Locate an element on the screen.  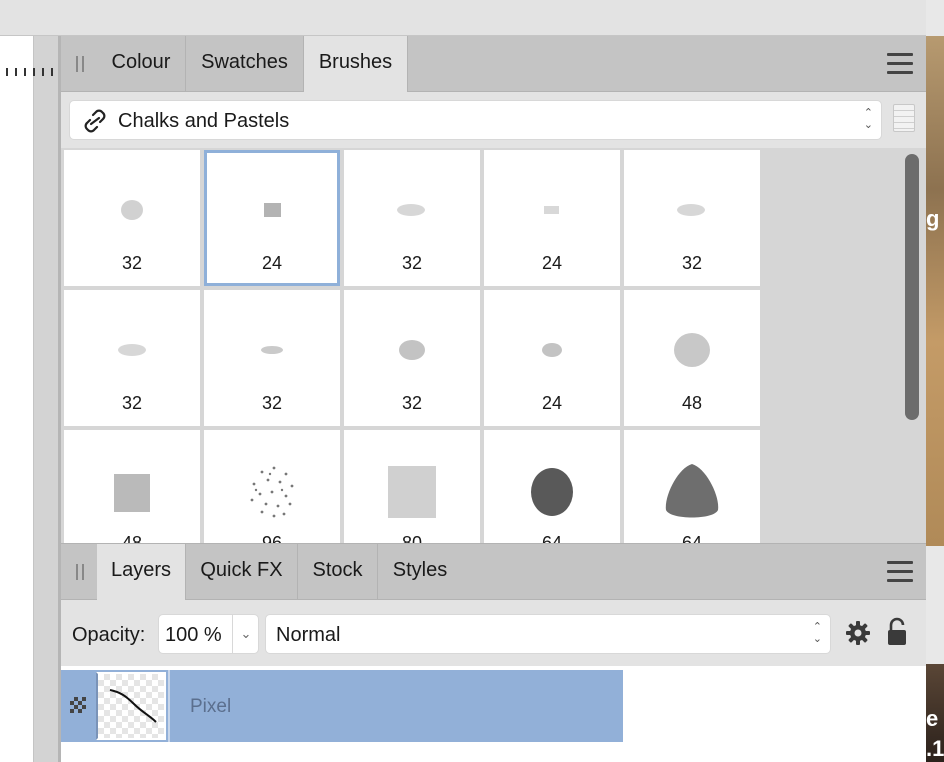
brush-cell: 80 is located at coordinates (412, 486).